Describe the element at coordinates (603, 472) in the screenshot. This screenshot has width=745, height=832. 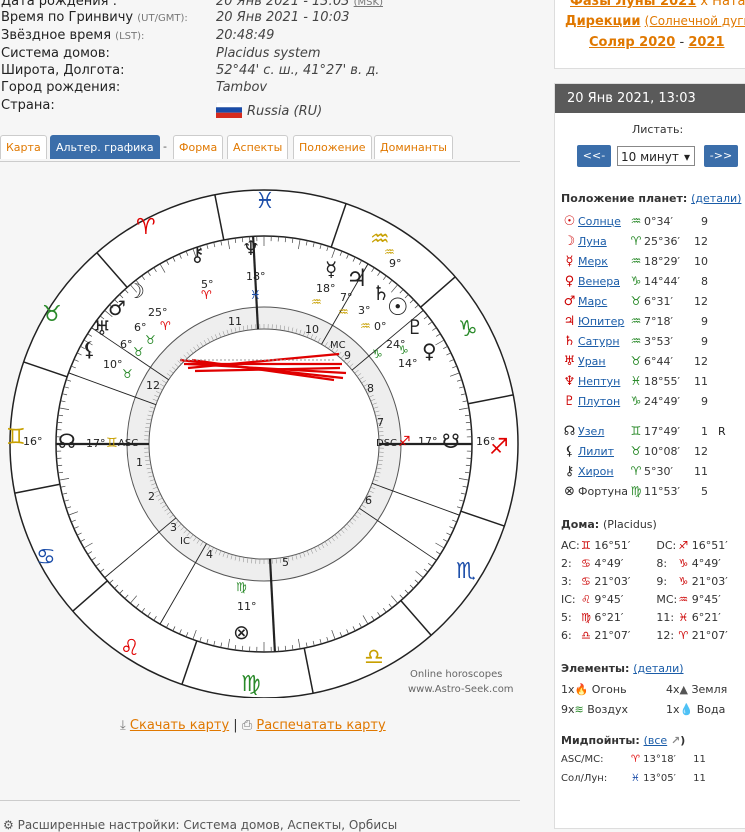
I see `point-name: Хирон` at that location.